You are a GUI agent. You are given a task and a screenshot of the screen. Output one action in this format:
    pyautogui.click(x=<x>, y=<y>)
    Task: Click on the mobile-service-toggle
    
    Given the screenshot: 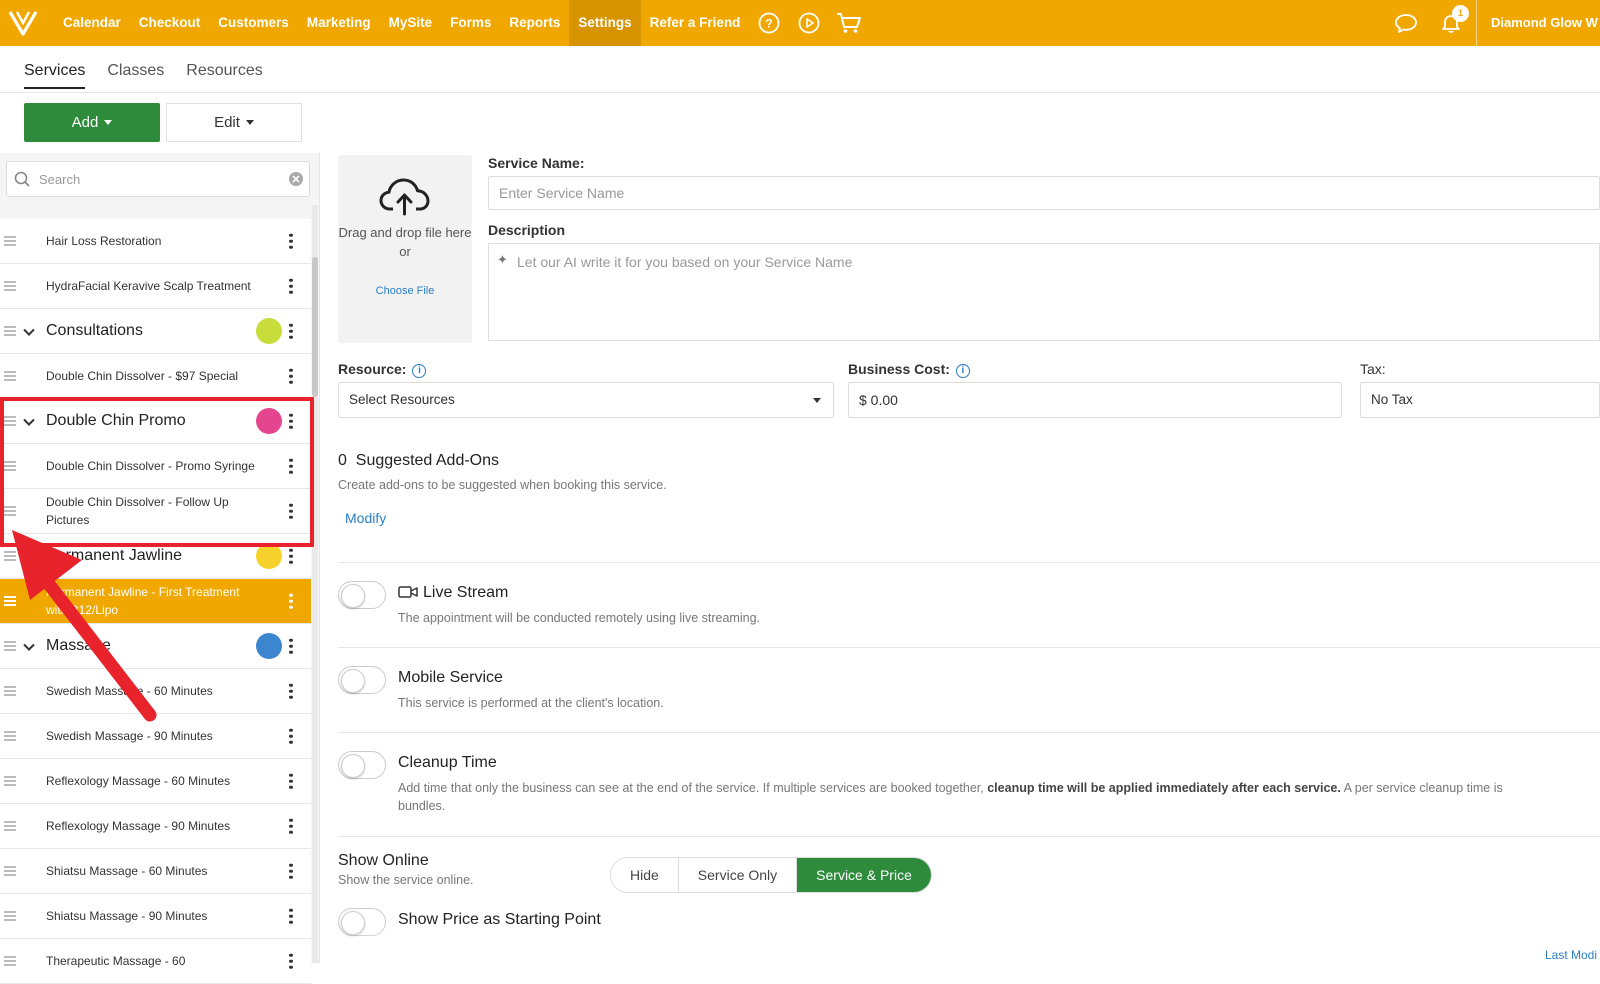 What is the action you would take?
    pyautogui.click(x=362, y=680)
    